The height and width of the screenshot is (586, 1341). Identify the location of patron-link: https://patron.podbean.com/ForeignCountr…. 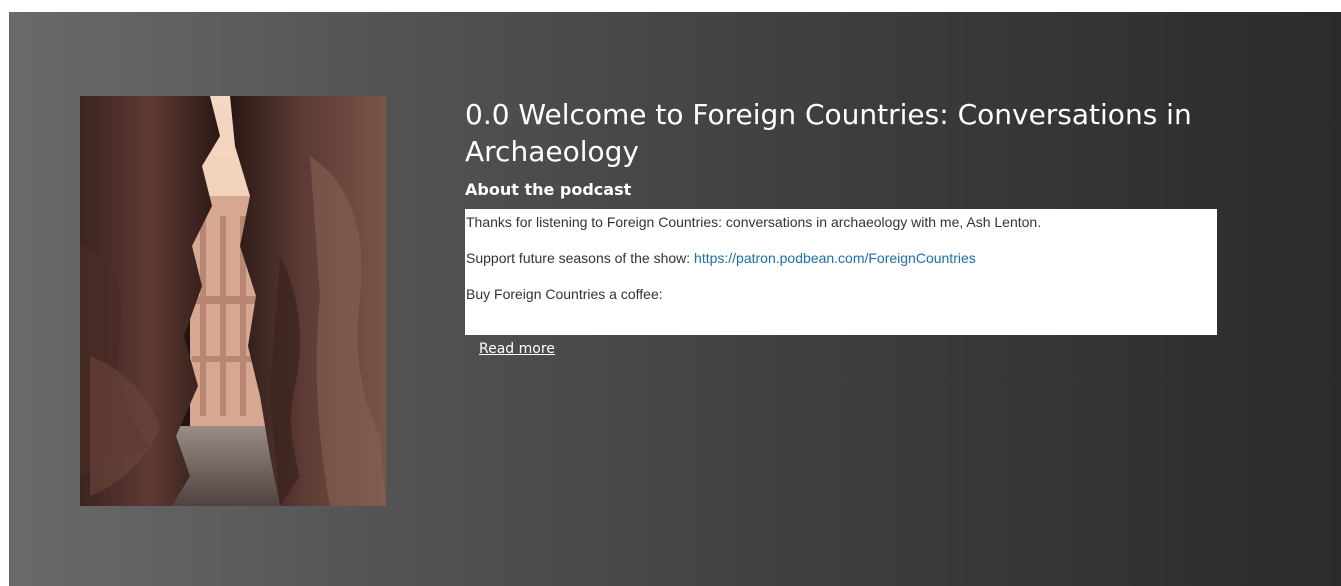
(835, 258).